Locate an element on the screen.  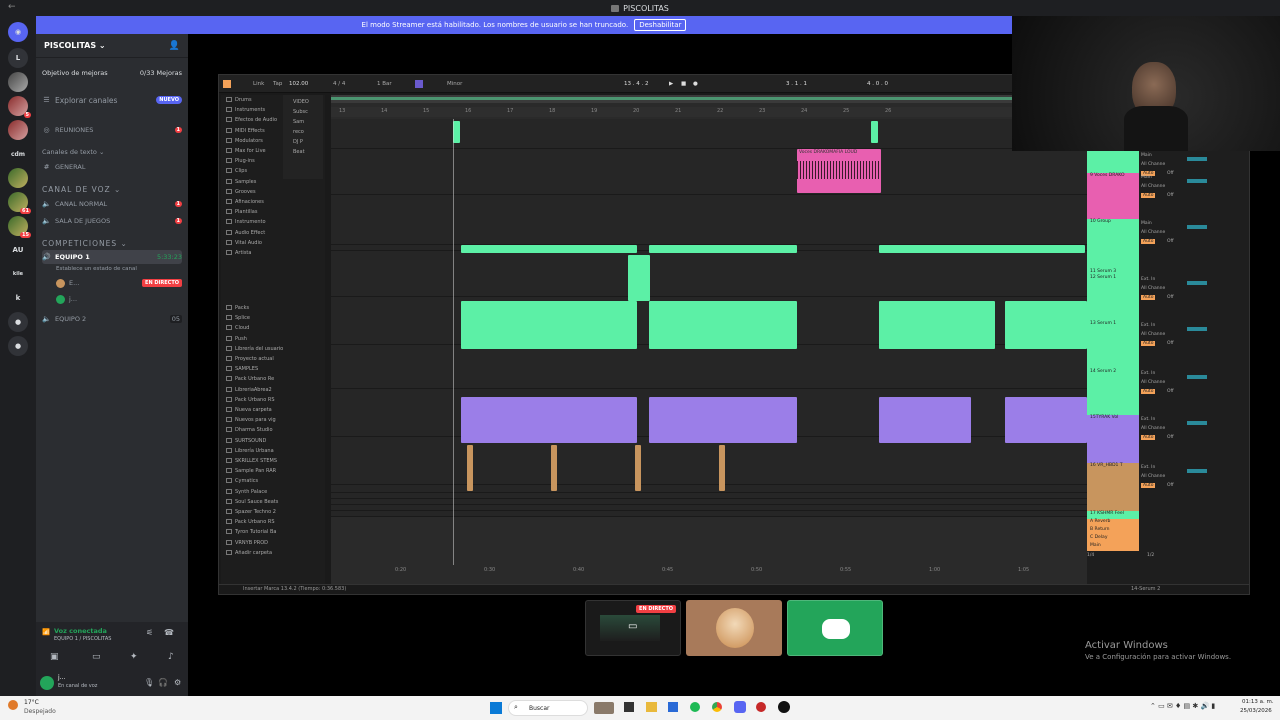
ableton-taskbar-icon is located at coordinates (784, 707).